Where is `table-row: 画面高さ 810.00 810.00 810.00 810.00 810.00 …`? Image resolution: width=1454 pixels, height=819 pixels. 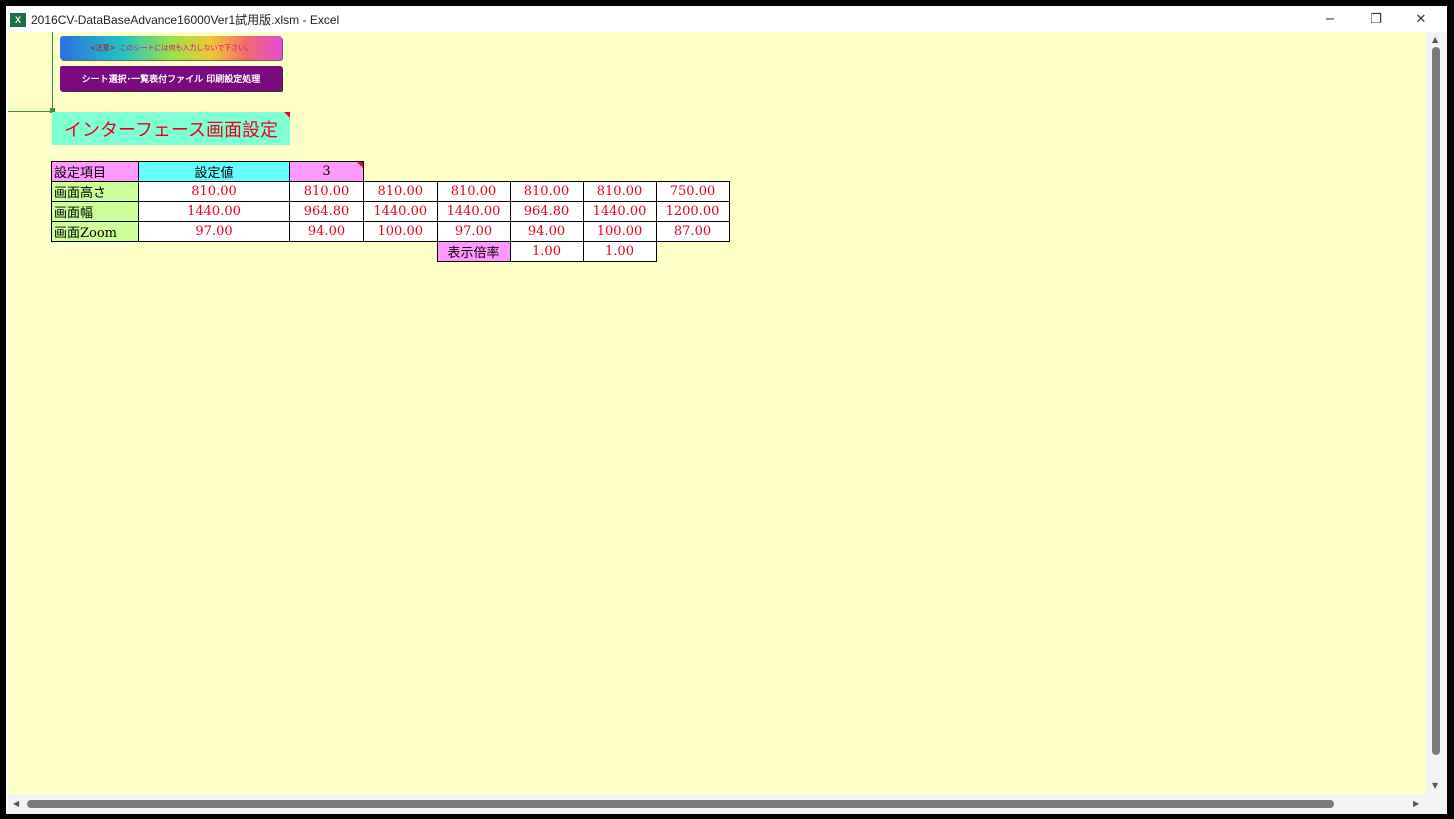
table-row: 画面高さ 810.00 810.00 810.00 810.00 810.00 … is located at coordinates (390, 191).